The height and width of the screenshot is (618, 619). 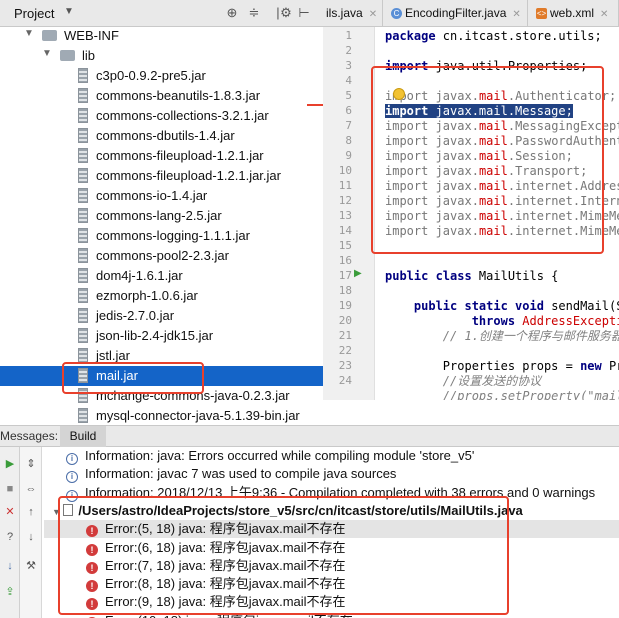 I want to click on code-token: package, so click(x=410, y=36).